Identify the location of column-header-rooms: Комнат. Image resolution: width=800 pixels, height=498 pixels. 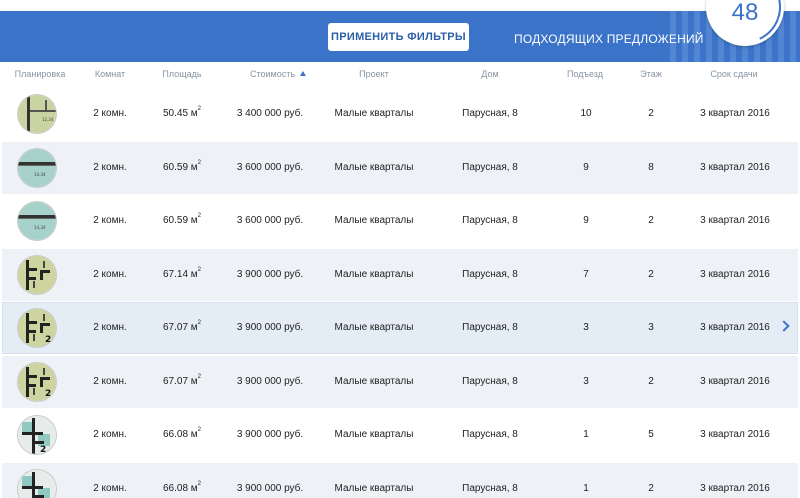
(110, 74).